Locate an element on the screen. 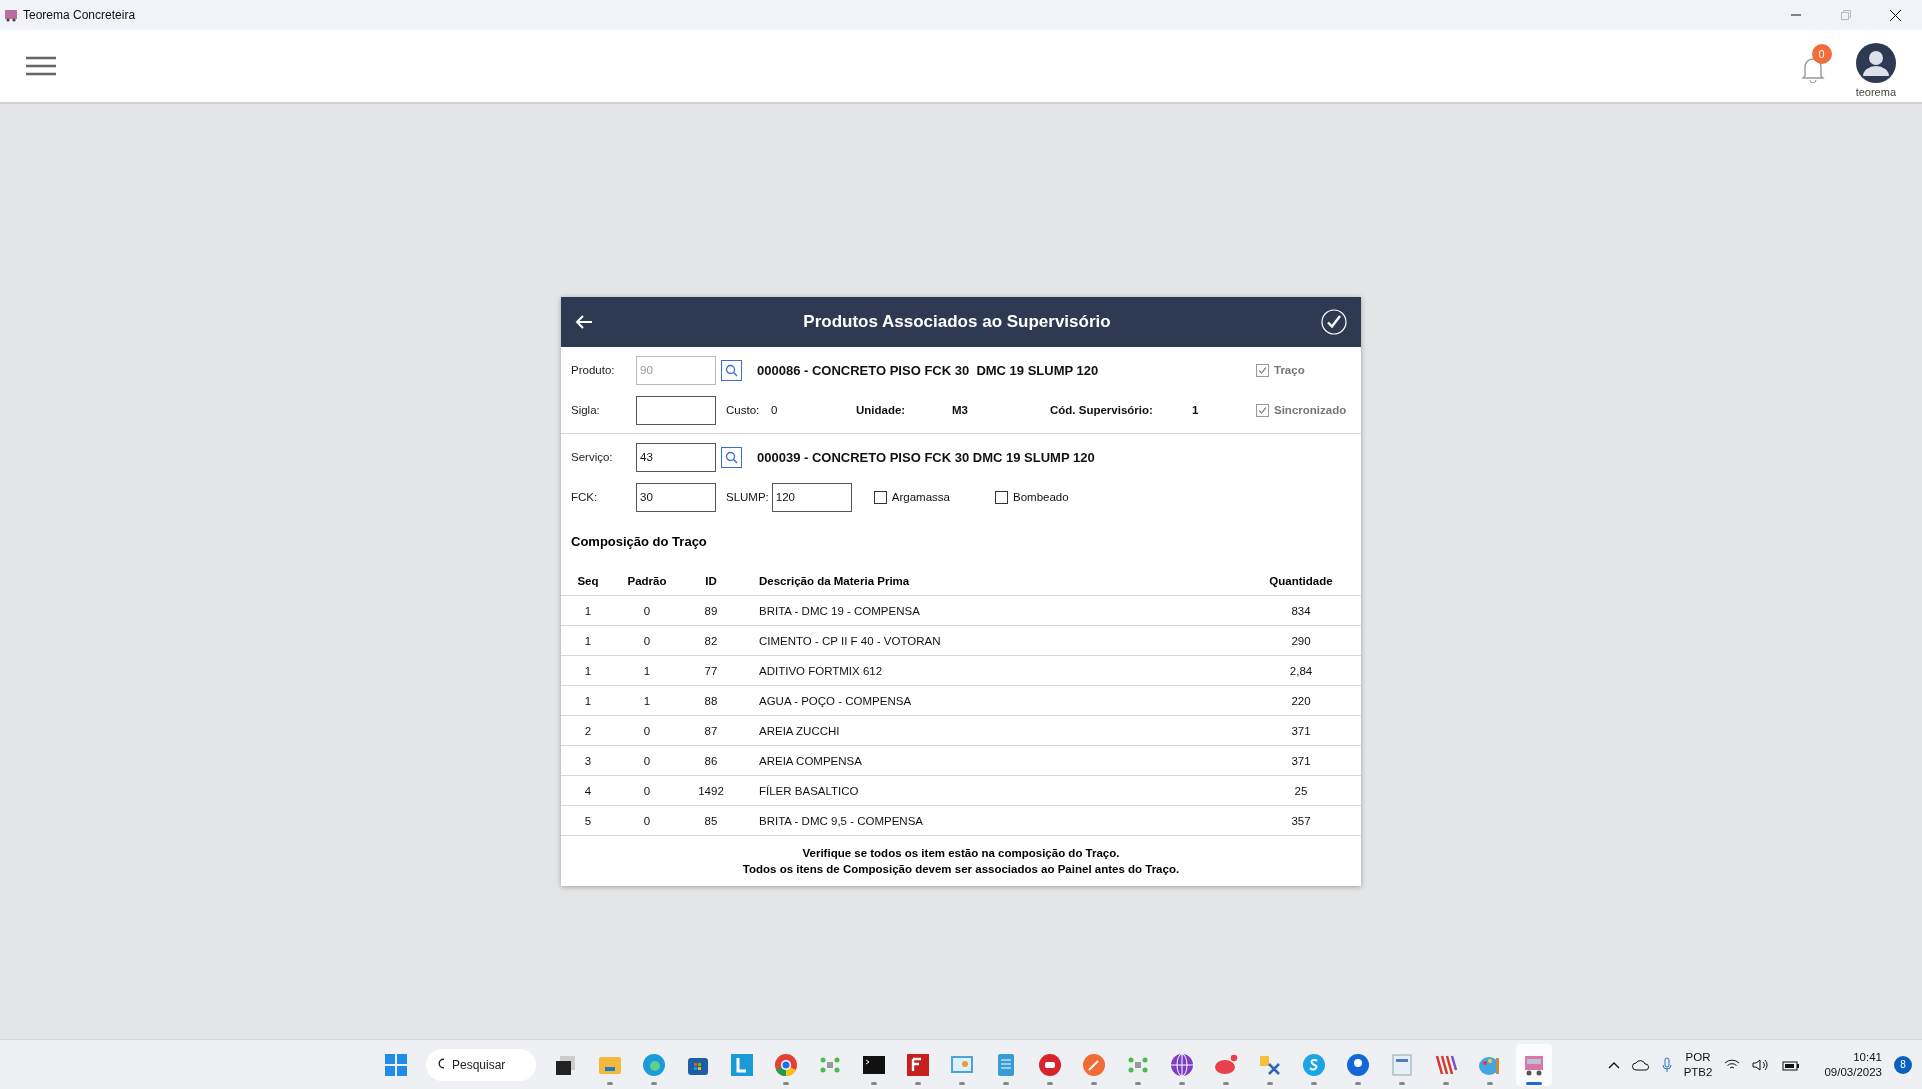  column-header: Seq is located at coordinates (588, 581).